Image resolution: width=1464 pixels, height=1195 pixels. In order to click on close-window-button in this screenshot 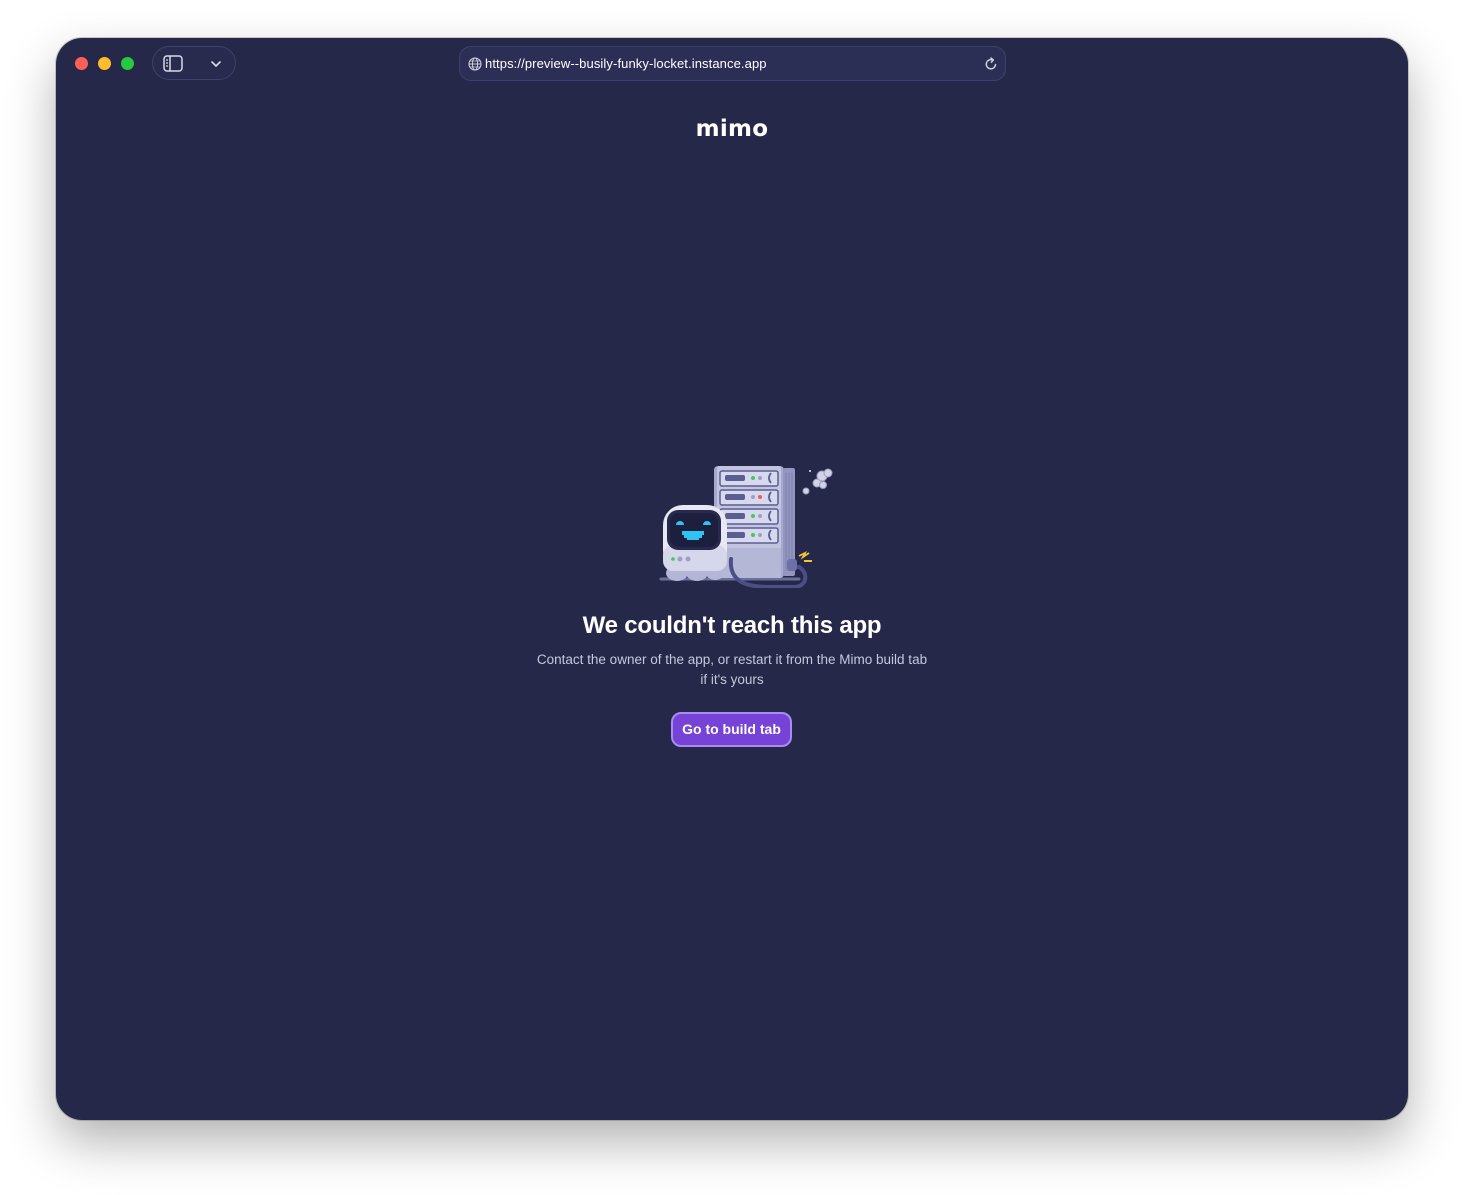, I will do `click(81, 63)`.